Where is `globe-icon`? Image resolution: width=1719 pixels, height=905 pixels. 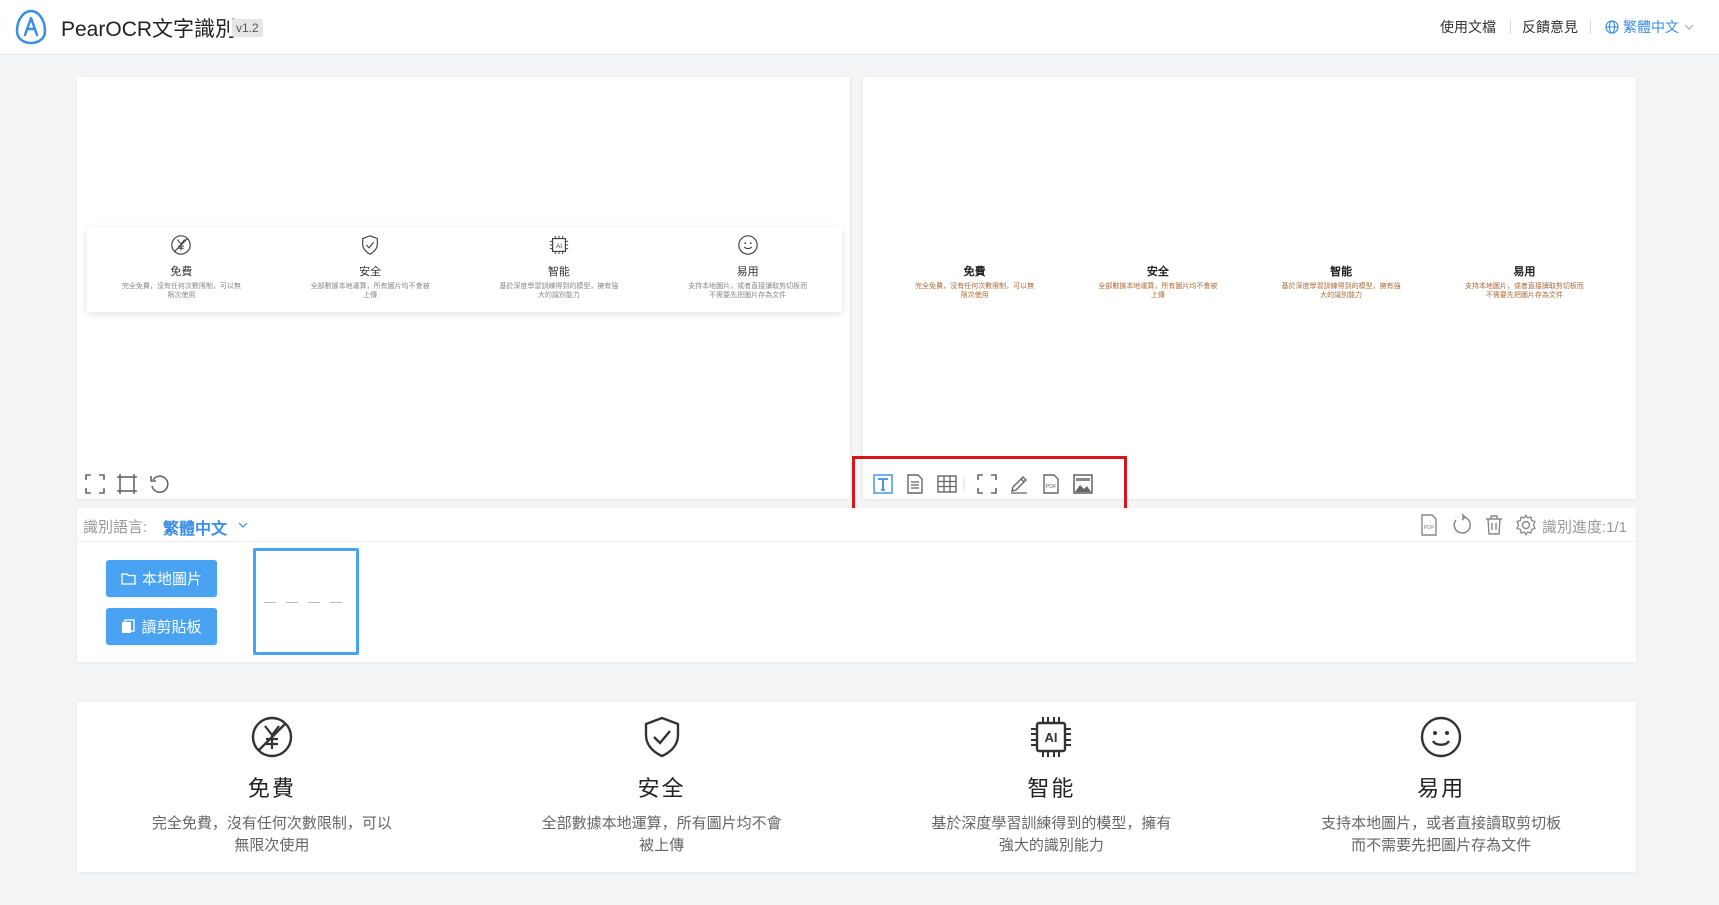
globe-icon is located at coordinates (1612, 27).